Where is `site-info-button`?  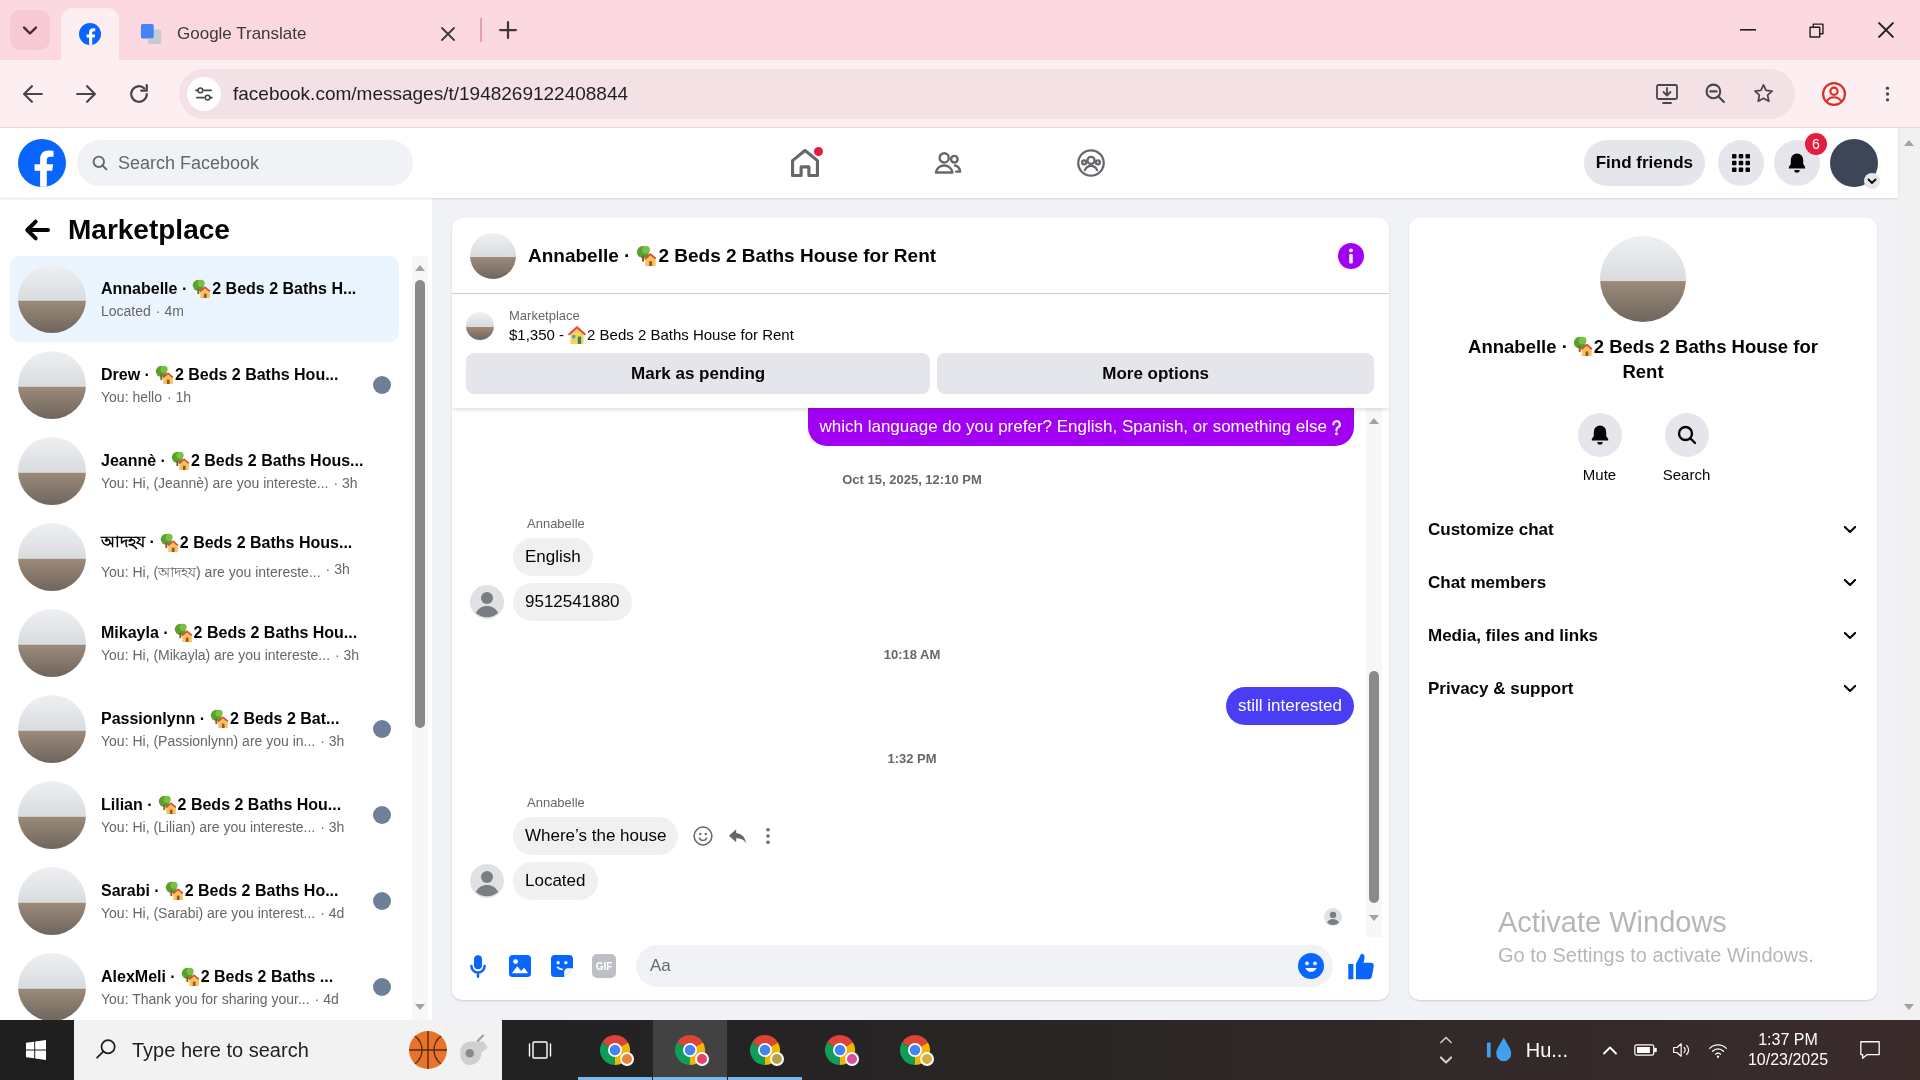
site-info-button is located at coordinates (204, 93).